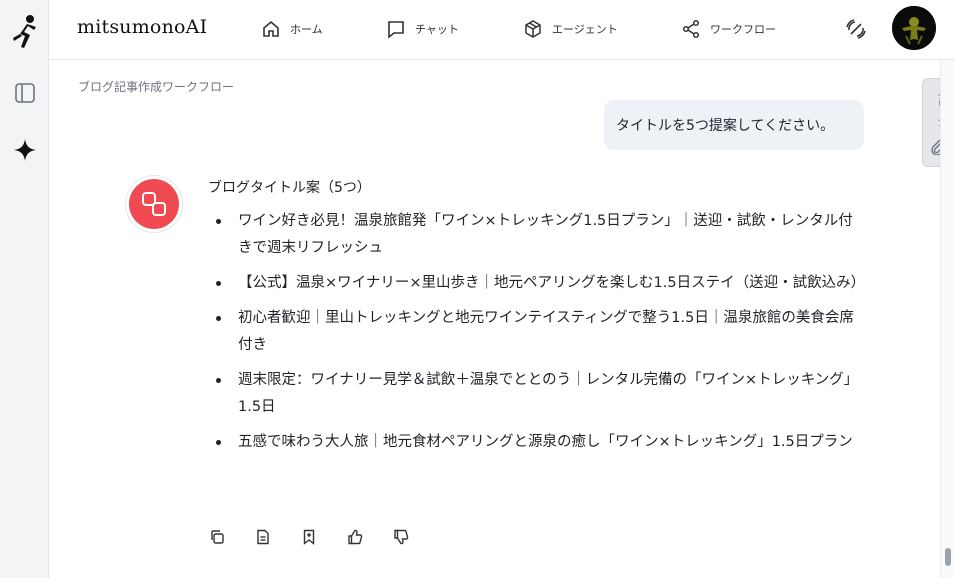  I want to click on copy-icon, so click(217, 537).